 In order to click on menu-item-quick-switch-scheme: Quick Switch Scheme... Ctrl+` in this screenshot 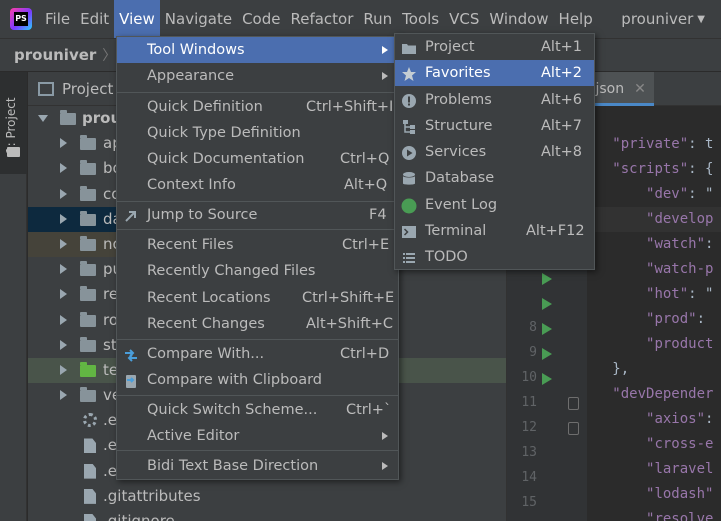, I will do `click(257, 410)`.